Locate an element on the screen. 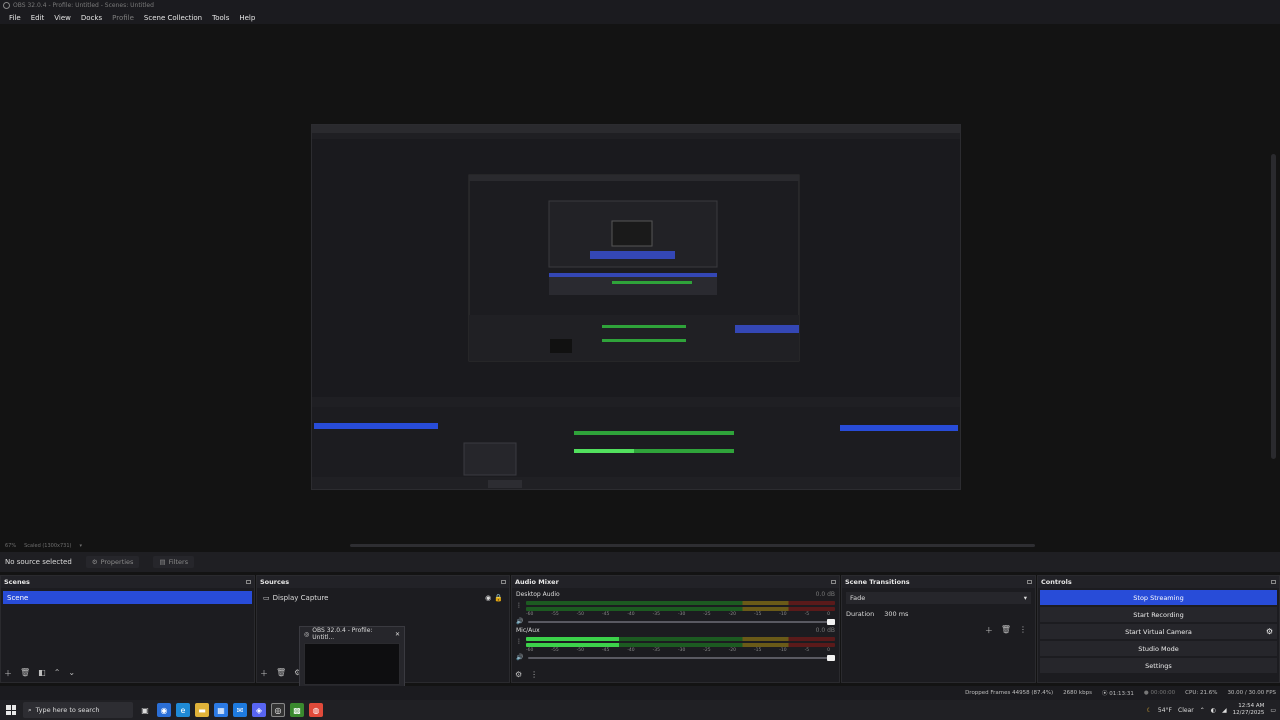 The height and width of the screenshot is (720, 1280). filters-button: ▤ Filters is located at coordinates (174, 562).